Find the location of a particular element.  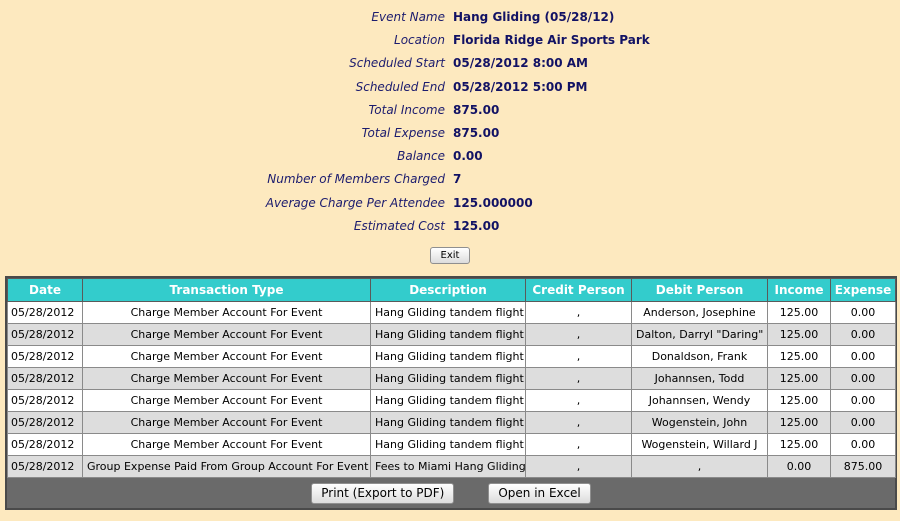

cell-debit-person: Johannsen, Wendy is located at coordinates (699, 400).